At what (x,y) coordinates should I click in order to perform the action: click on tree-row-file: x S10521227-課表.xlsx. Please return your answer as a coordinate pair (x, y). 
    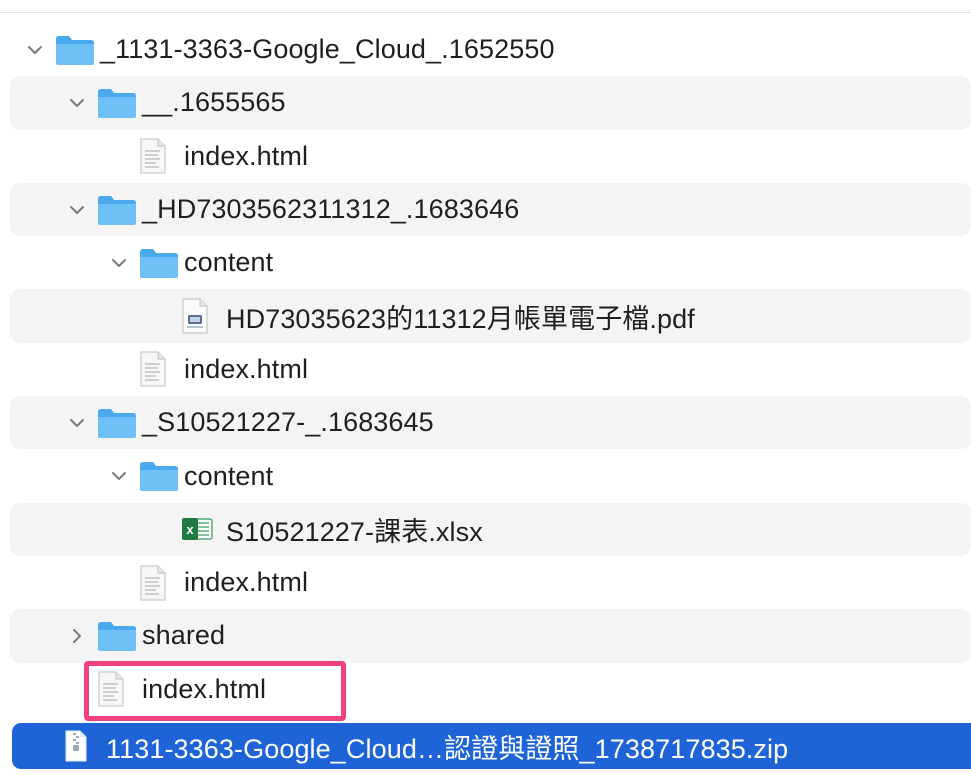
    Looking at the image, I should click on (490, 529).